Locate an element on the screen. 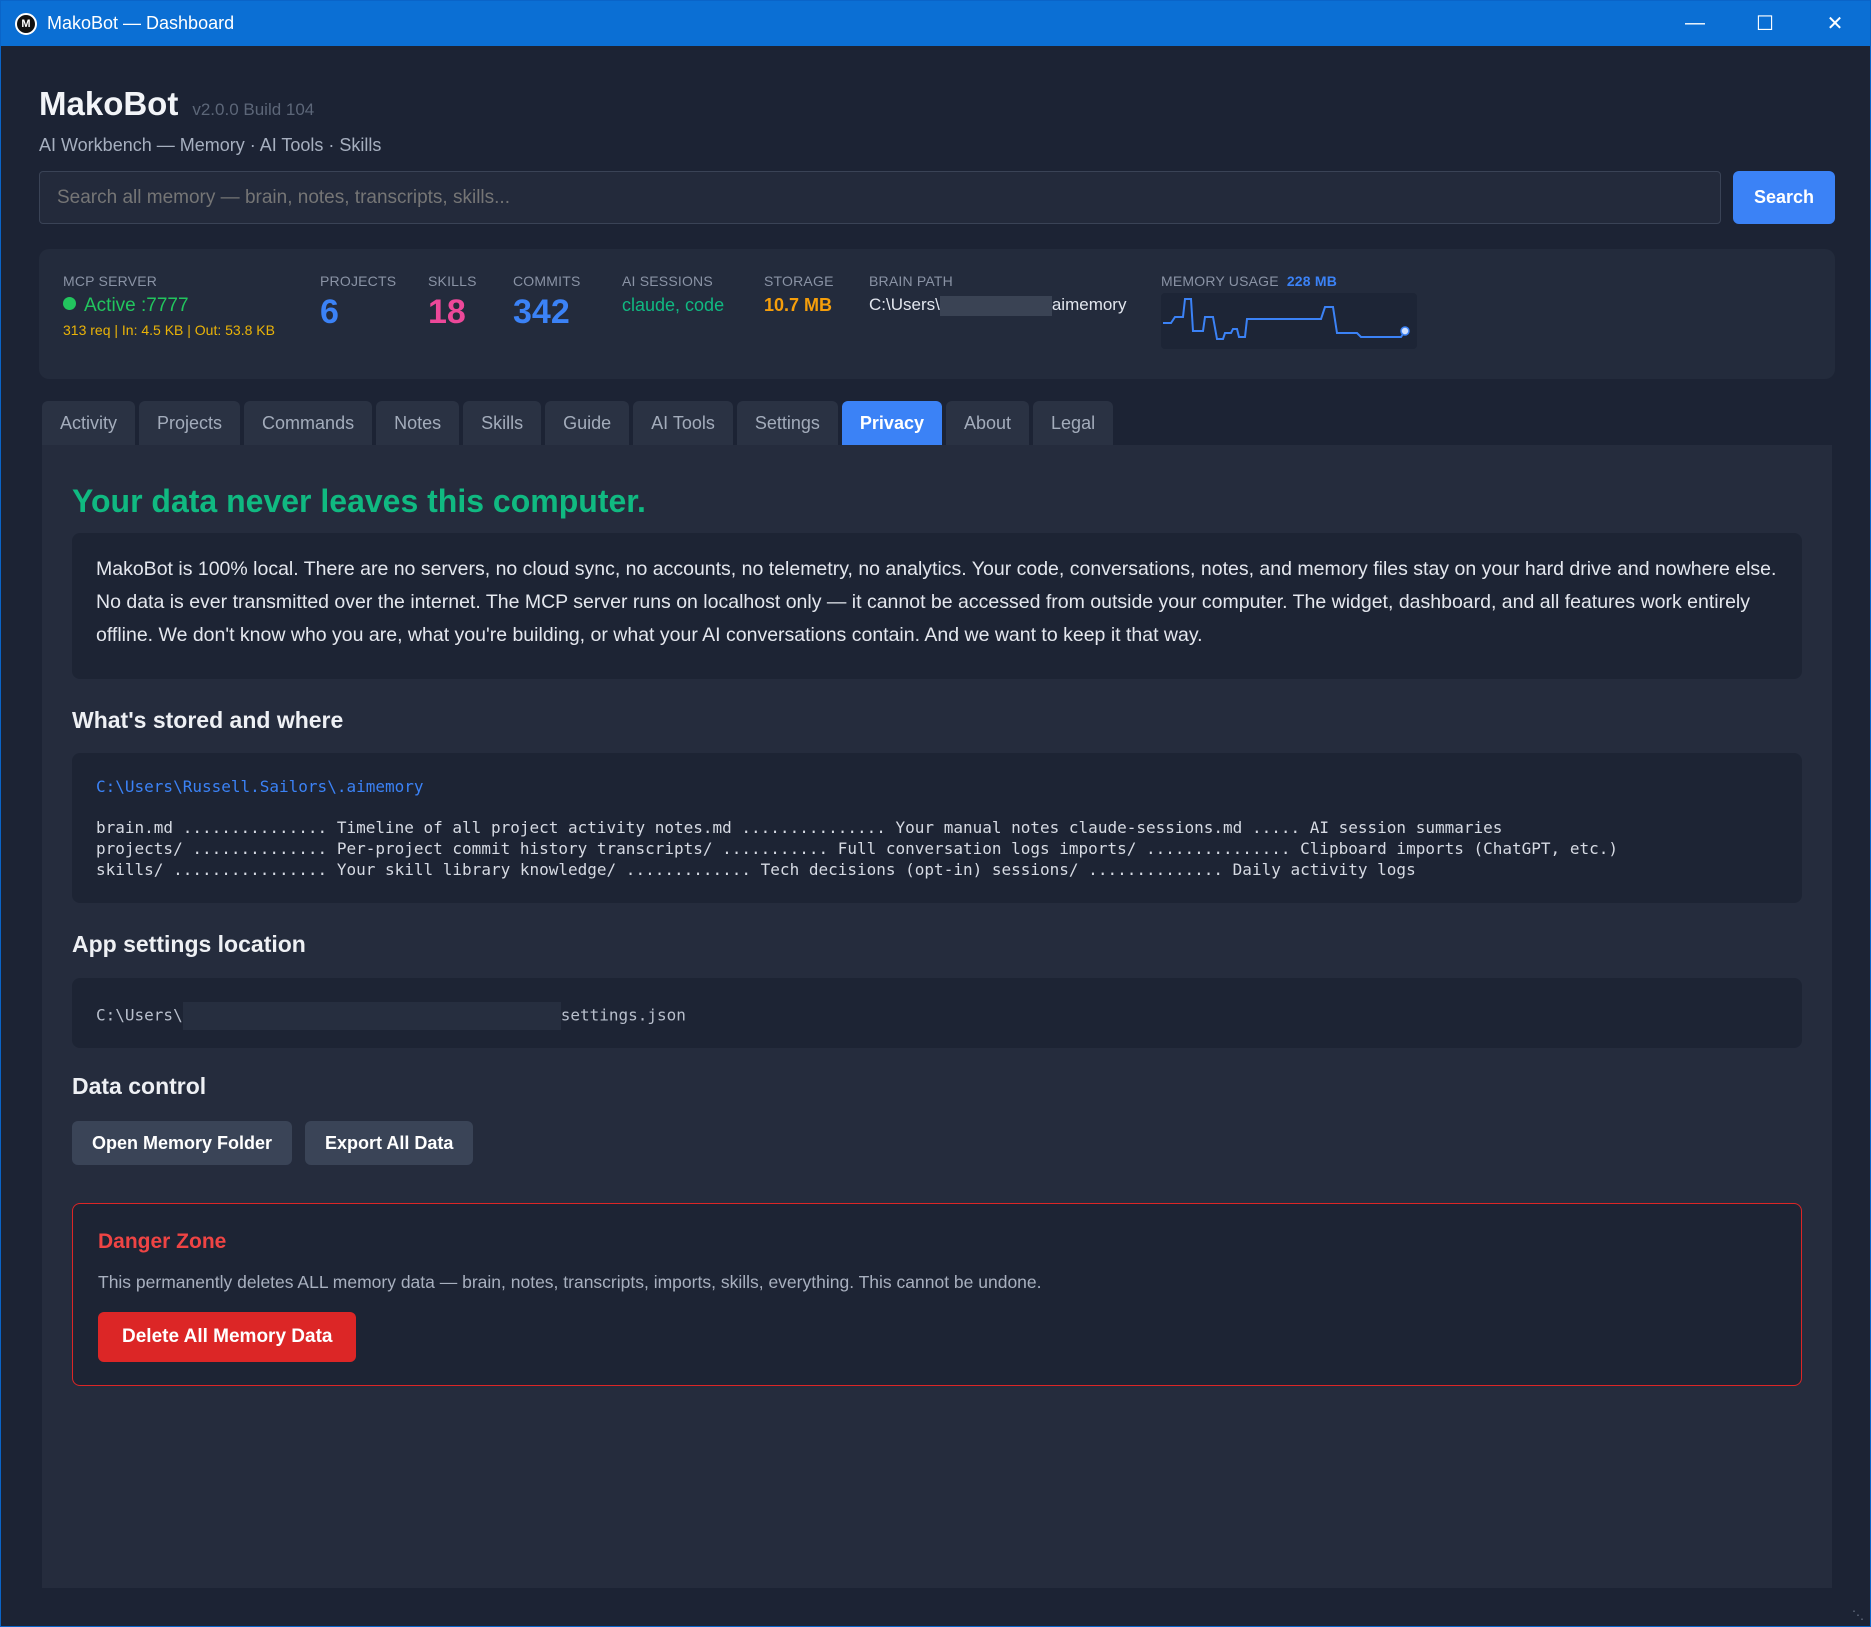 This screenshot has height=1627, width=1871. delete-all-memory-button: Delete All Memory Data is located at coordinates (227, 1337).